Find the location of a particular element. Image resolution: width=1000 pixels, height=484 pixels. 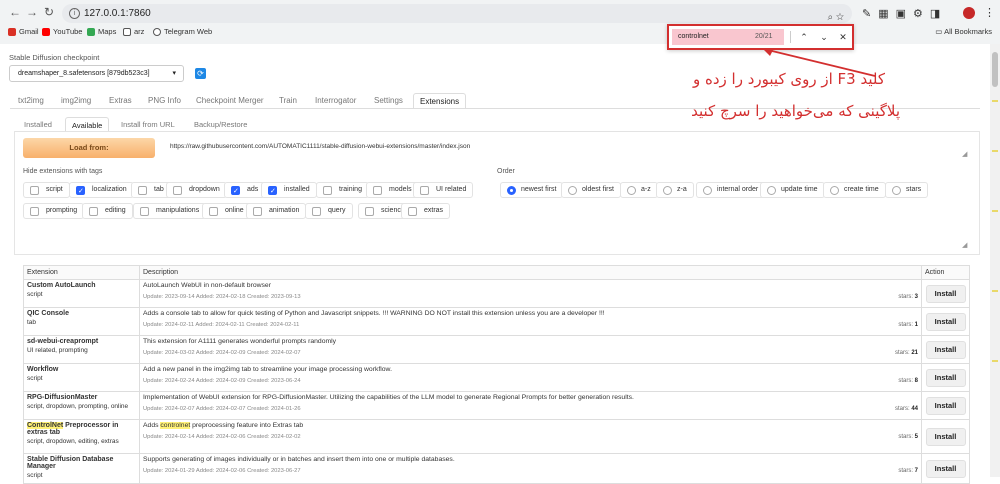

tag-filter-models: models is located at coordinates (392, 190).